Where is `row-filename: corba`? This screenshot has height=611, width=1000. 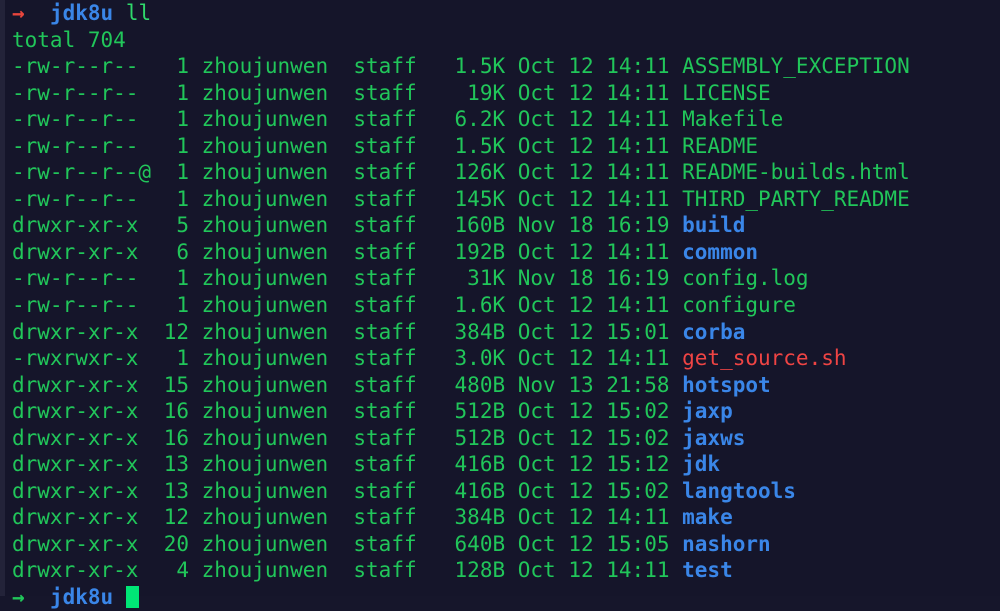 row-filename: corba is located at coordinates (714, 331).